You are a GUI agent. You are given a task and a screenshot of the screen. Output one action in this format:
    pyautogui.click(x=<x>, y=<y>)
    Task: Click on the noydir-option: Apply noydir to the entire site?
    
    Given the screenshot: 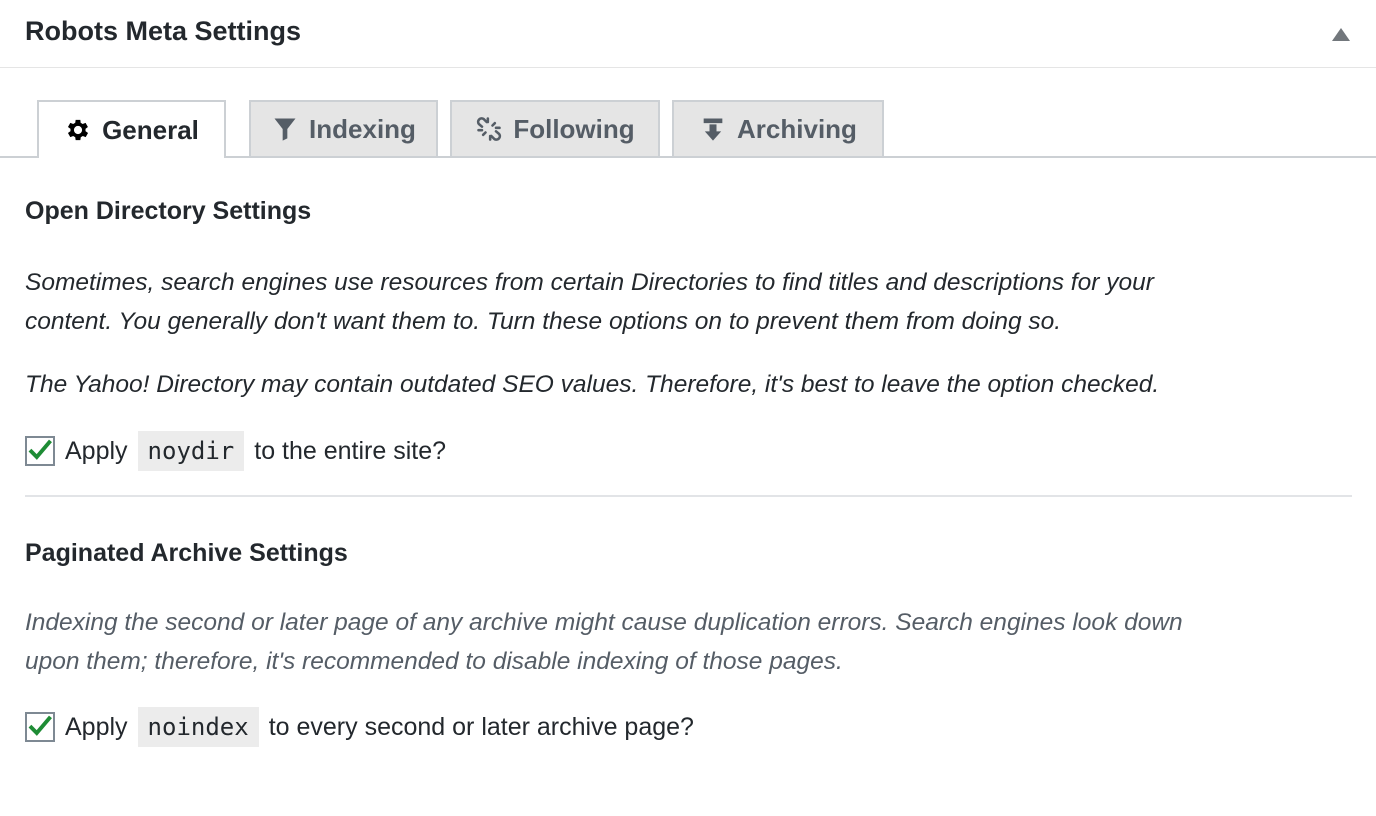 What is the action you would take?
    pyautogui.click(x=235, y=451)
    